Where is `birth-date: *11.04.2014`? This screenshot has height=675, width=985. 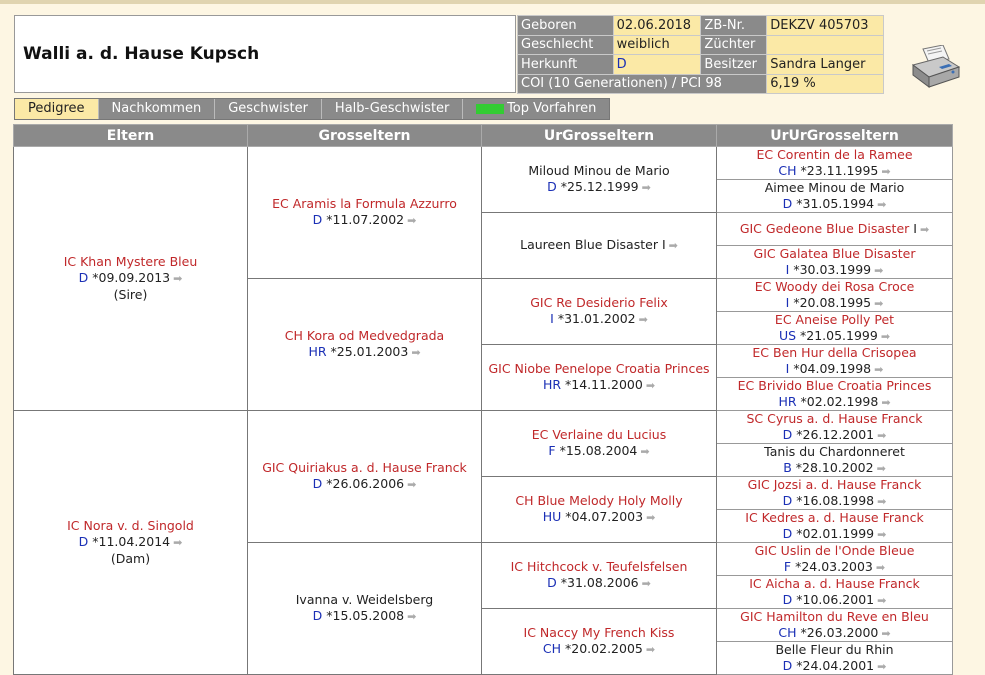 birth-date: *11.04.2014 is located at coordinates (131, 541).